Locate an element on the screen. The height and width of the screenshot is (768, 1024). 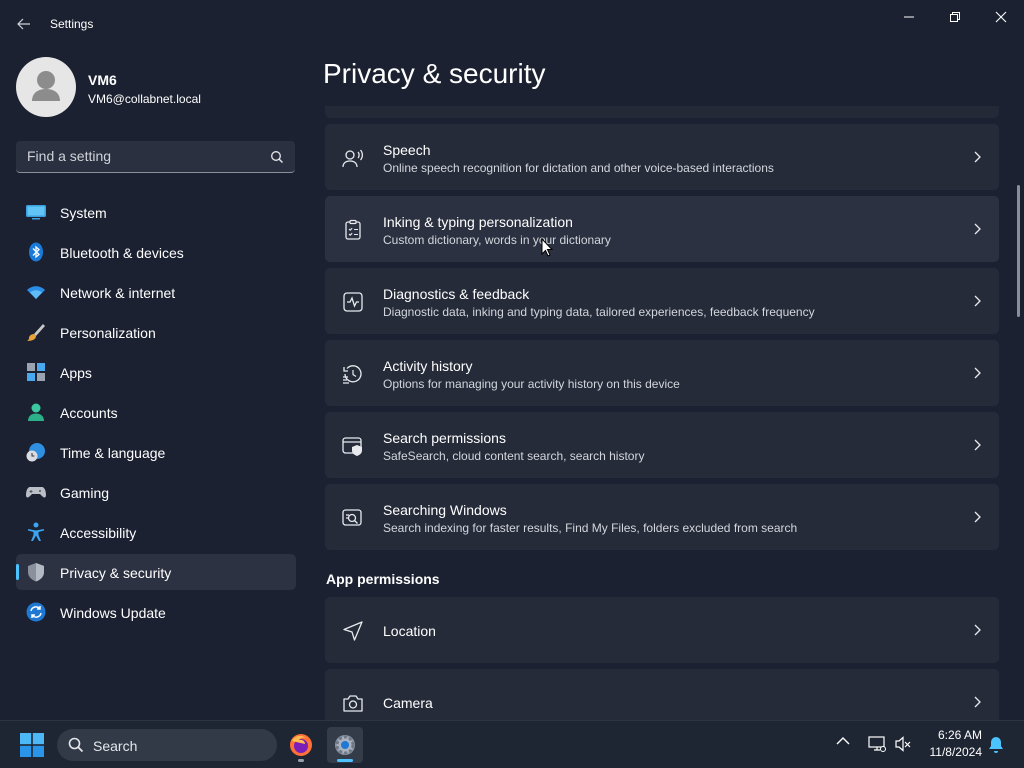
sidebar-item-accessibility: Accessibility is located at coordinates (156, 532).